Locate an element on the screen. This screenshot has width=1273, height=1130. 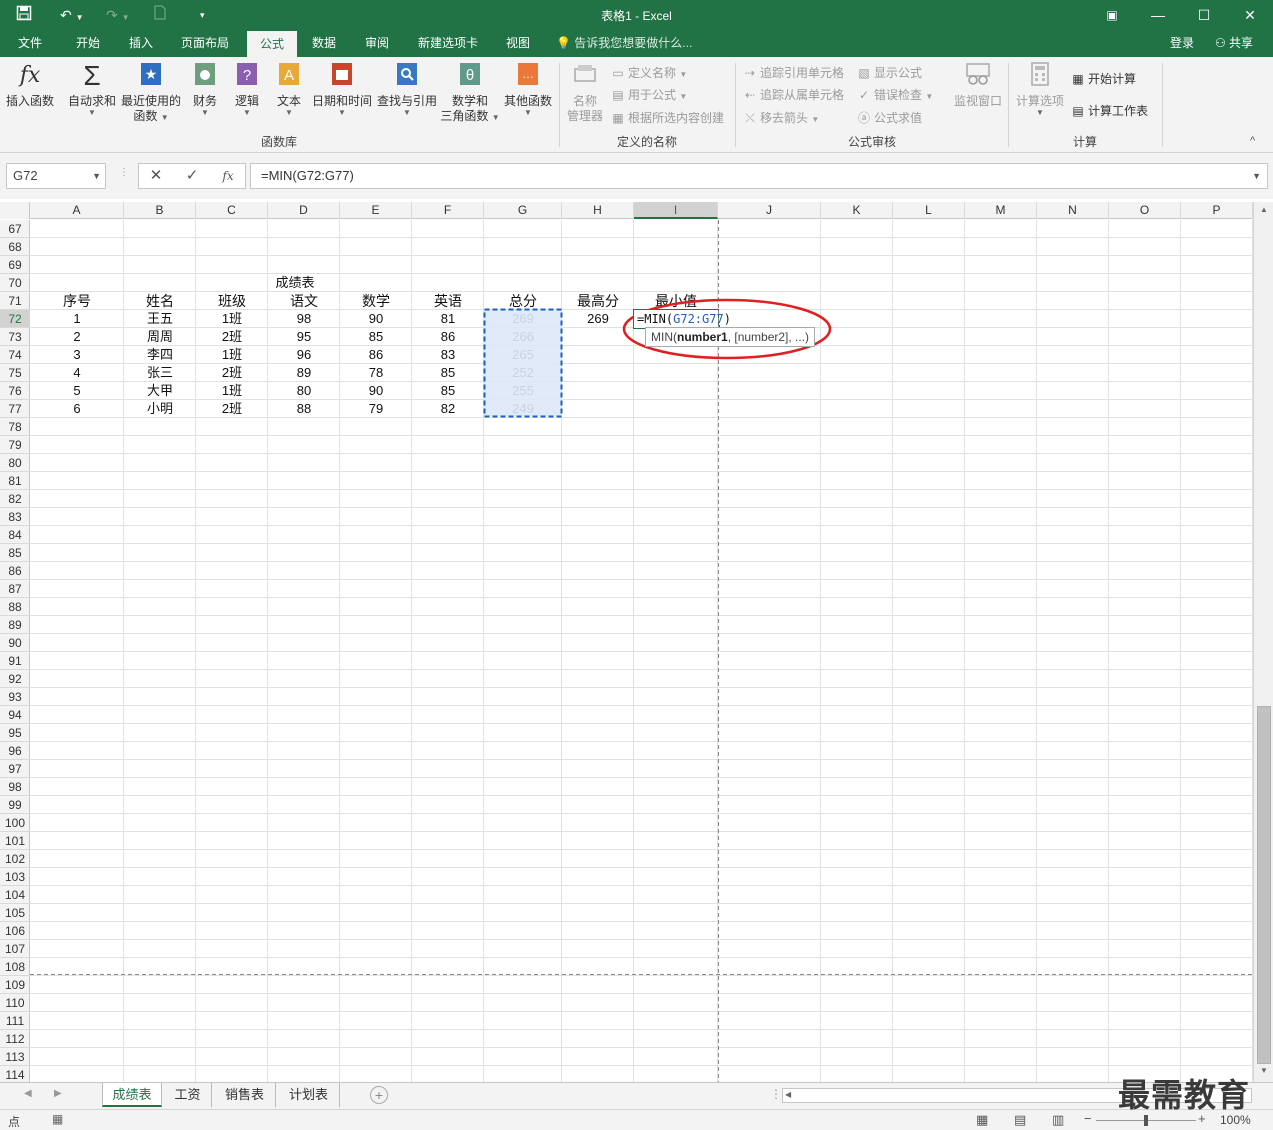
row-header-102: 102 is located at coordinates (15, 859).